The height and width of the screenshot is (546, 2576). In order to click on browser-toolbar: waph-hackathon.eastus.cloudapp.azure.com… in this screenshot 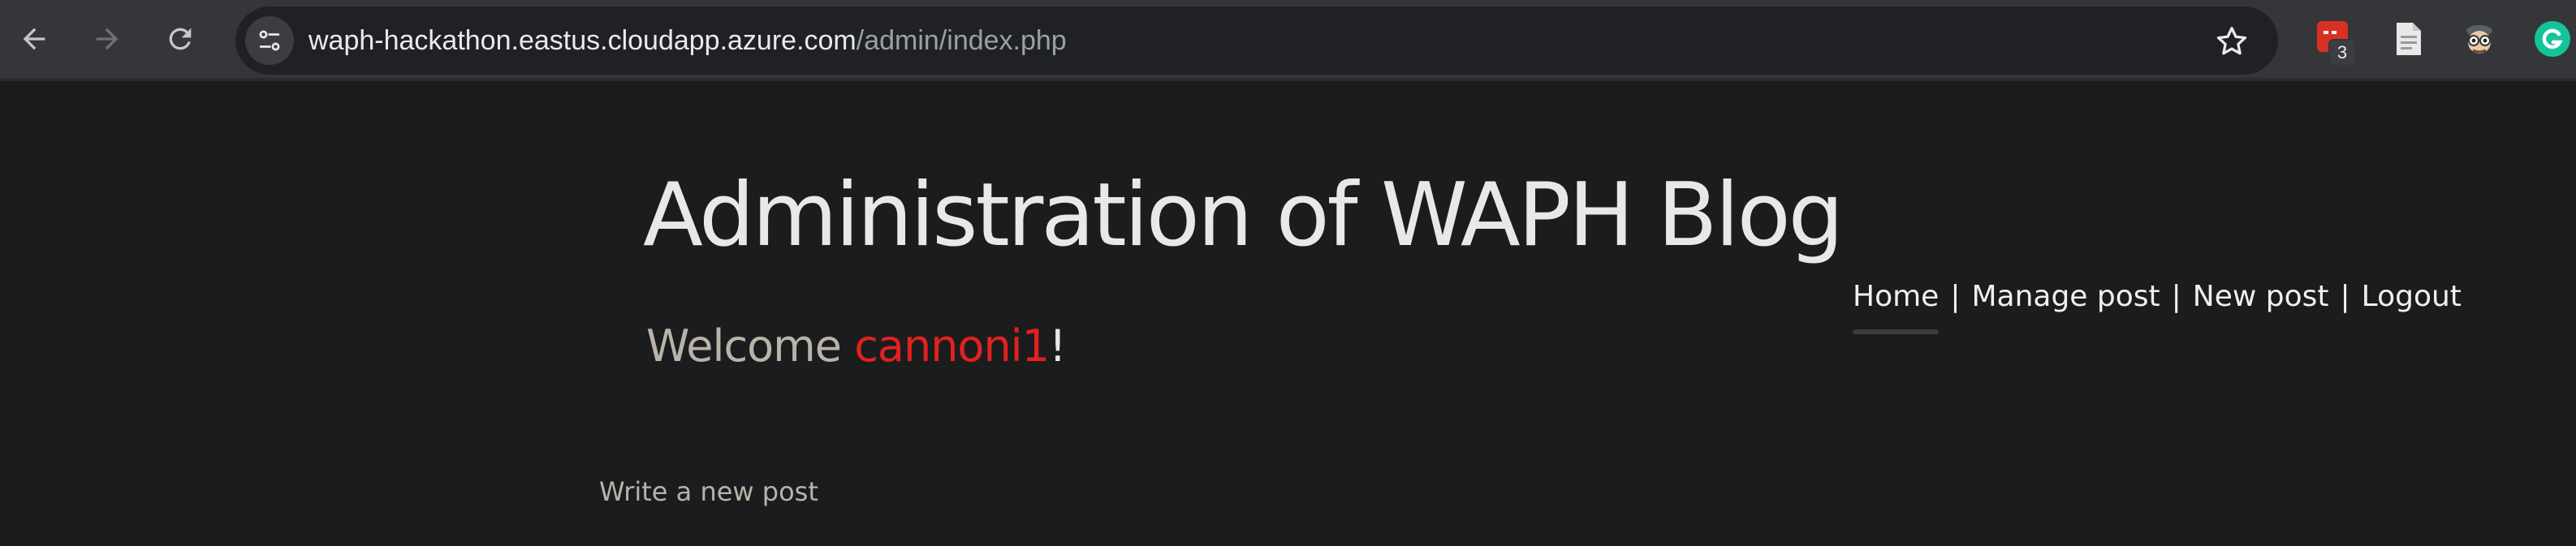, I will do `click(1288, 40)`.